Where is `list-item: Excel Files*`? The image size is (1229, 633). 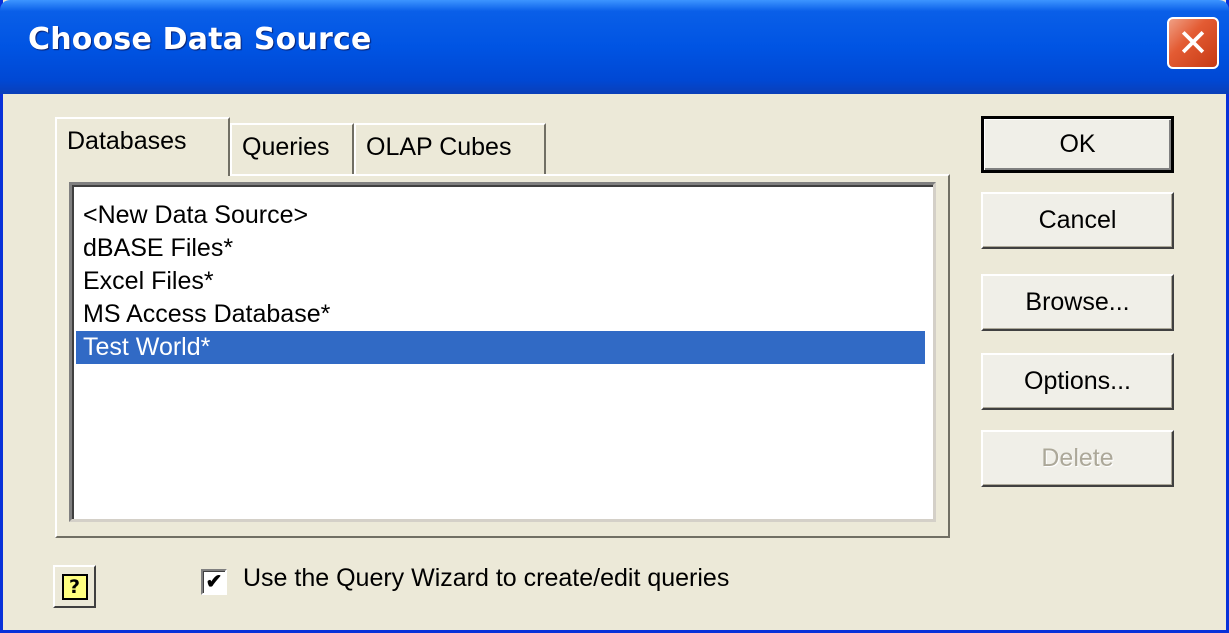
list-item: Excel Files* is located at coordinates (500, 281).